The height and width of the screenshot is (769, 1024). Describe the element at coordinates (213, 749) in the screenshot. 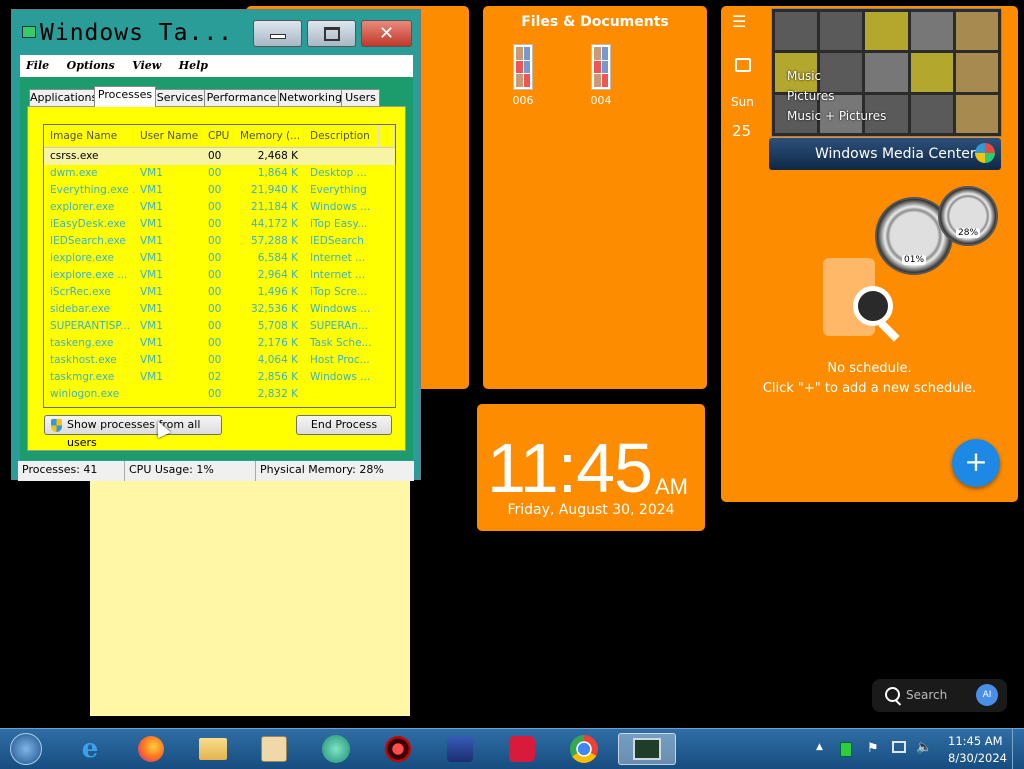

I see `taskbar-file-explorer` at that location.